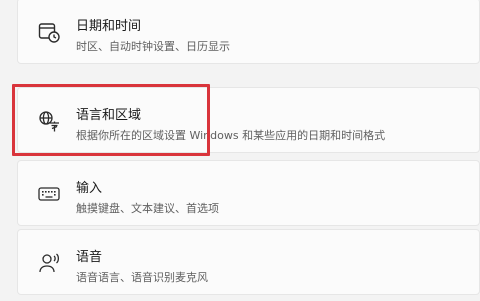 This screenshot has height=301, width=480. Describe the element at coordinates (89, 188) in the screenshot. I see `settings-item-title: 输入` at that location.